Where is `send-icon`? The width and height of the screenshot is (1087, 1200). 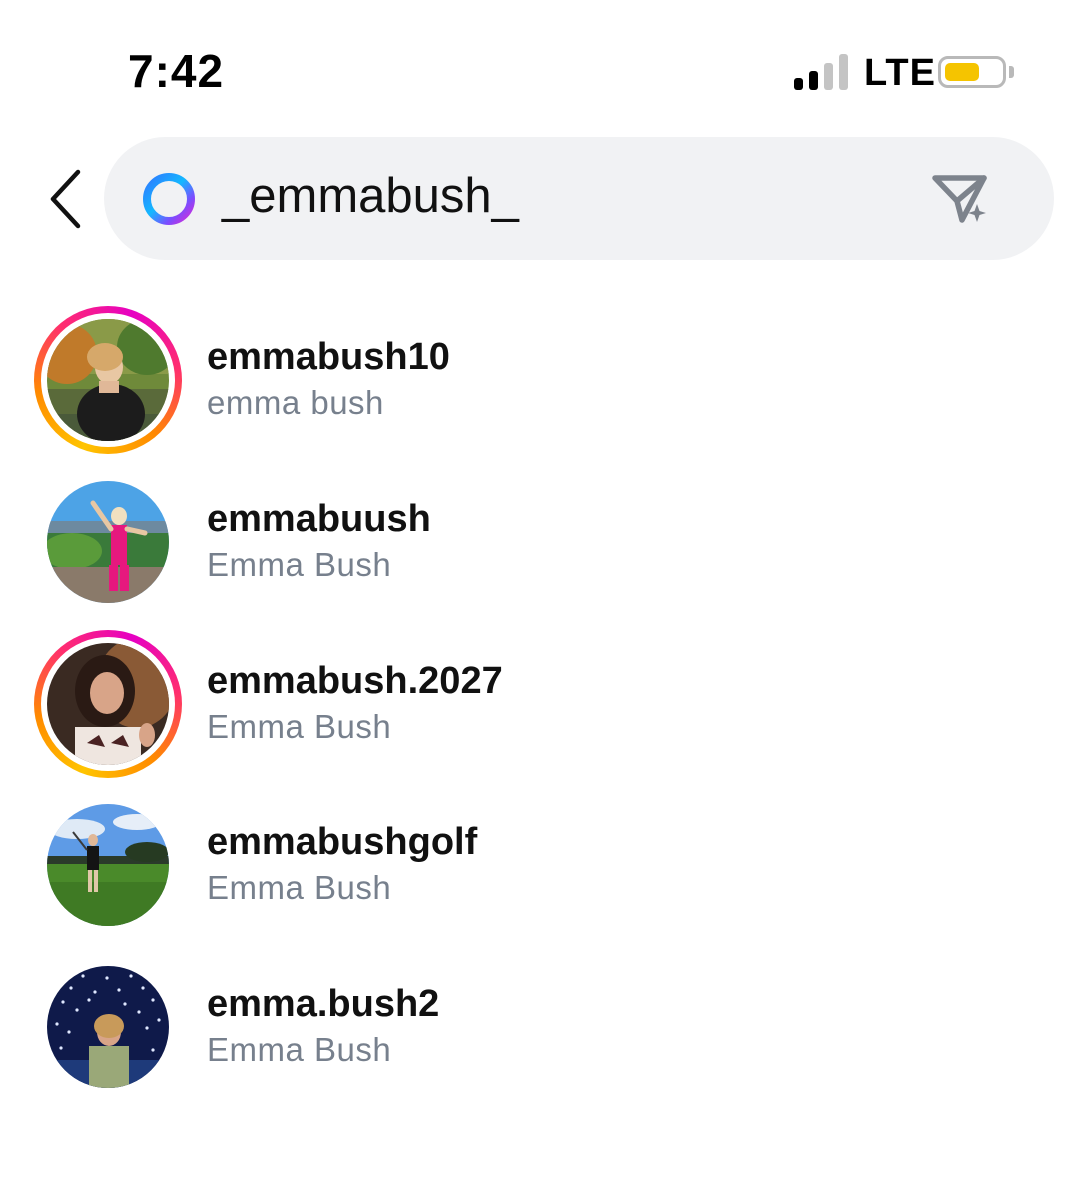 send-icon is located at coordinates (961, 199).